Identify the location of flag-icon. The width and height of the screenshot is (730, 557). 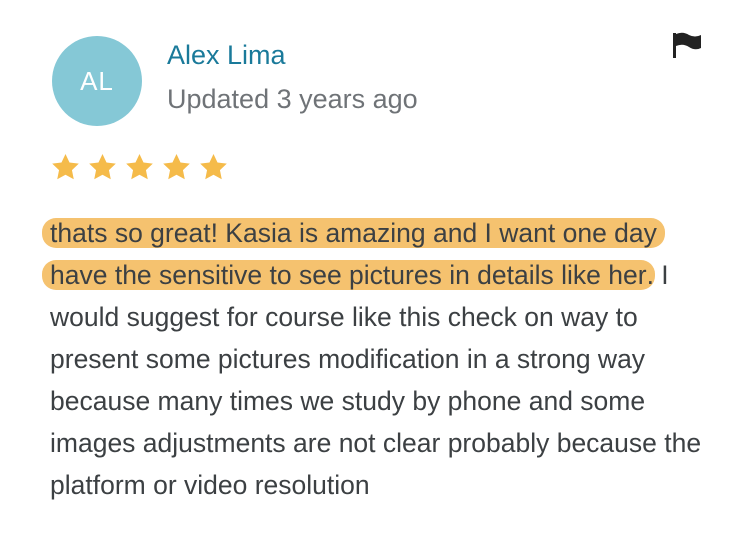
(687, 45).